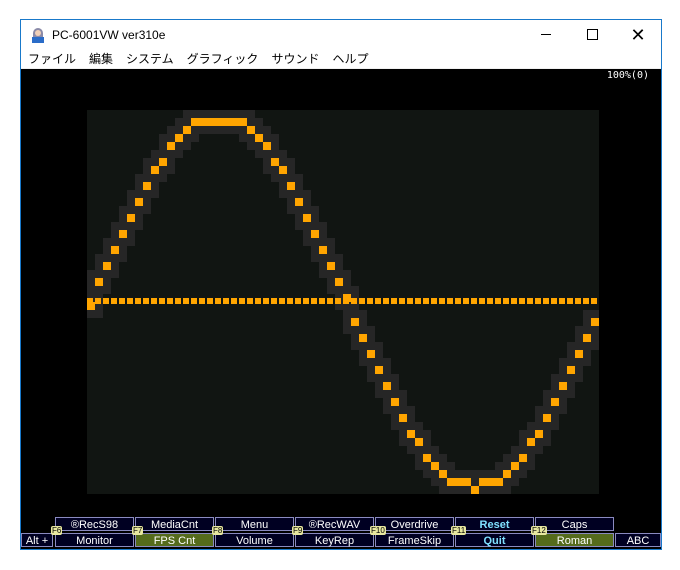  Describe the element at coordinates (109, 34) in the screenshot. I see `window-title: PC-6001VW ver310e` at that location.